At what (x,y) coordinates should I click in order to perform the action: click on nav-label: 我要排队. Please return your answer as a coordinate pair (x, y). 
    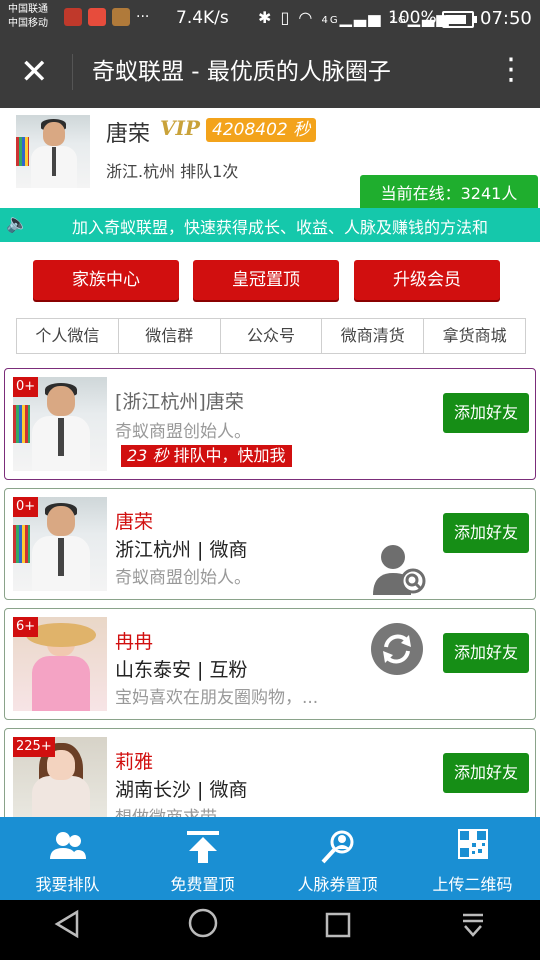
    Looking at the image, I should click on (67, 884).